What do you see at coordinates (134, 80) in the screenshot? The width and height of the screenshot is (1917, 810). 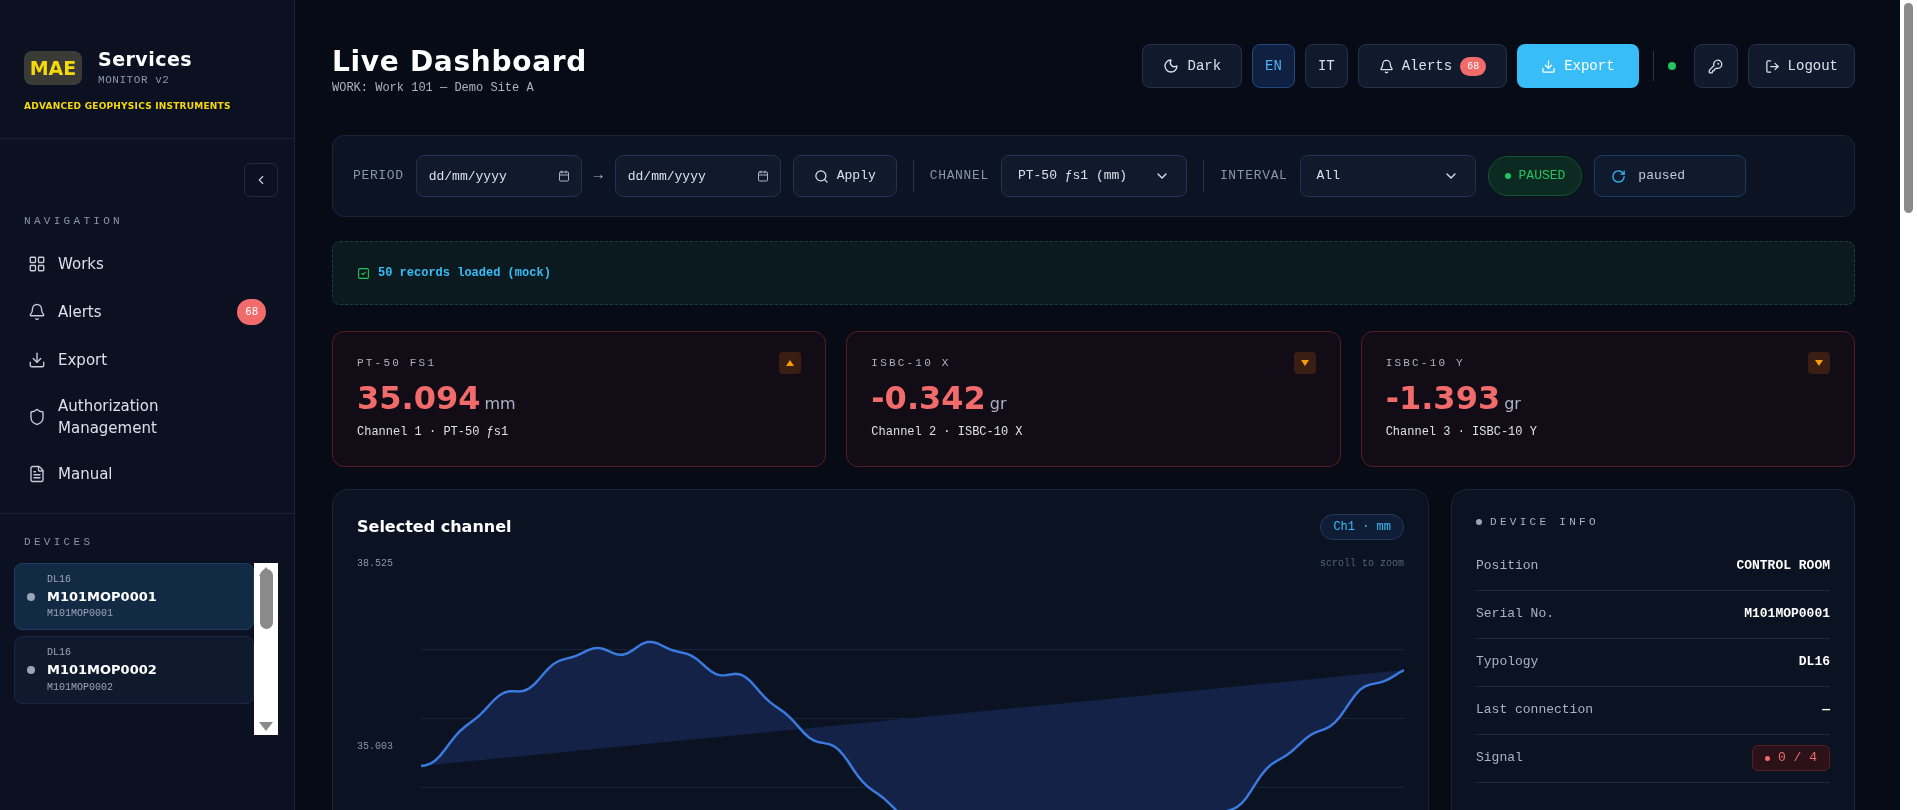 I see `brand-subtitle: MONITOR v2` at bounding box center [134, 80].